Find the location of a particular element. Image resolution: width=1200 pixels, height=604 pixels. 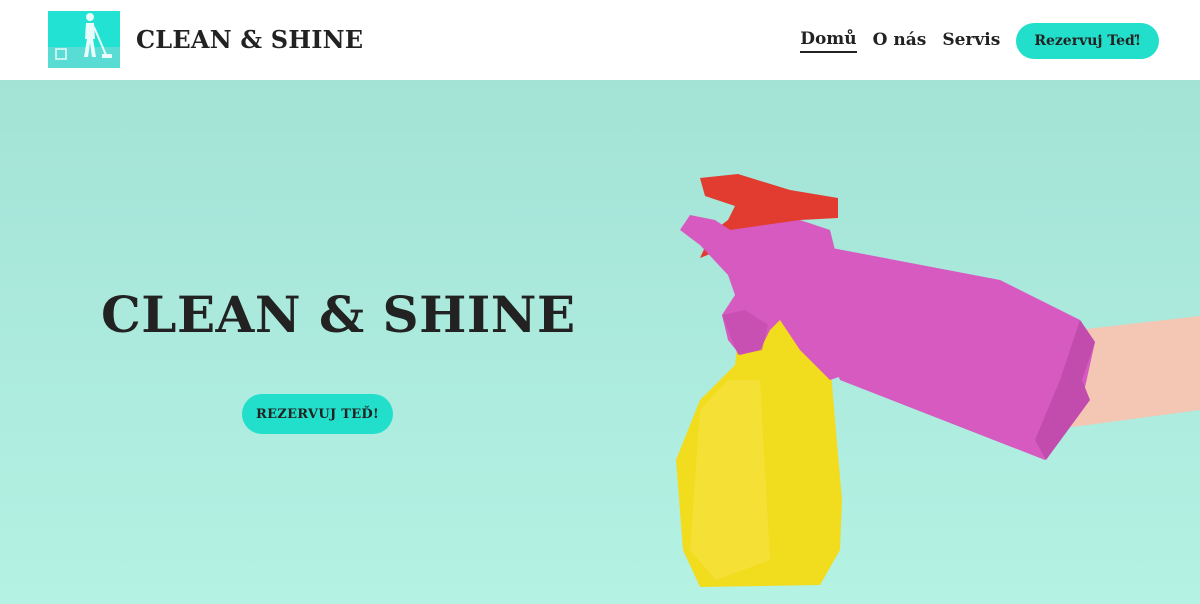

nav-item-domu: Domů is located at coordinates (828, 41).